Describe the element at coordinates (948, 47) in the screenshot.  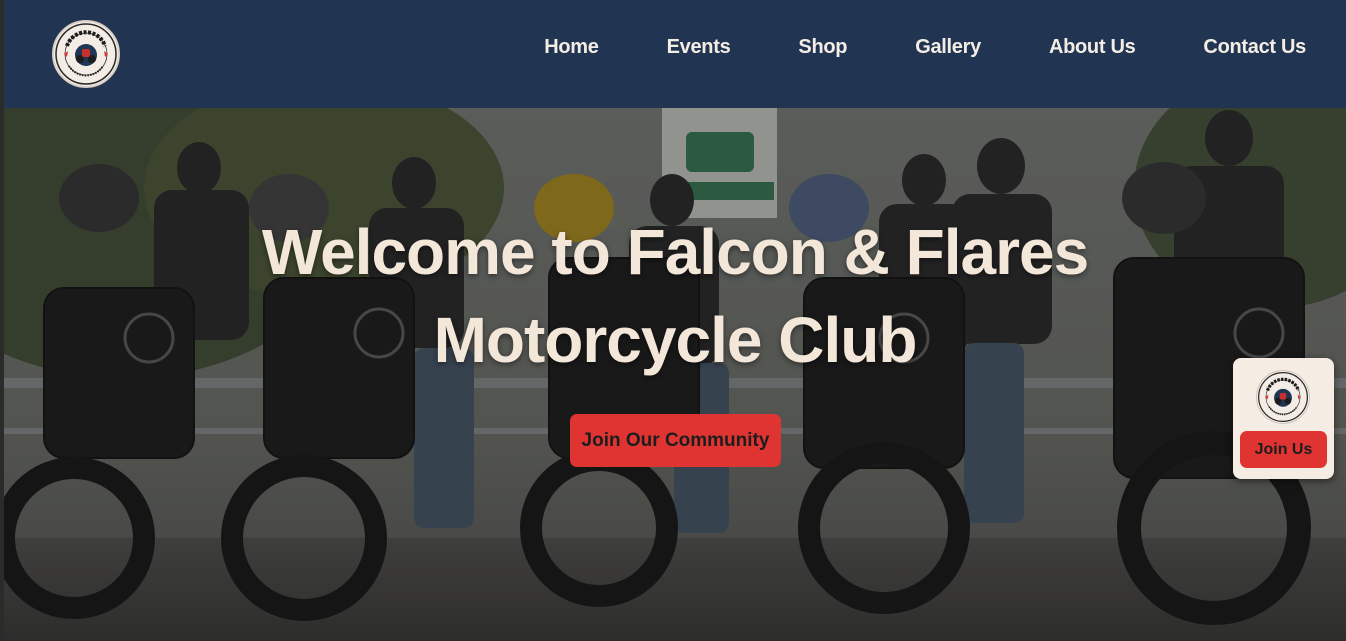
I see `nav-gallery-link: Gallery` at that location.